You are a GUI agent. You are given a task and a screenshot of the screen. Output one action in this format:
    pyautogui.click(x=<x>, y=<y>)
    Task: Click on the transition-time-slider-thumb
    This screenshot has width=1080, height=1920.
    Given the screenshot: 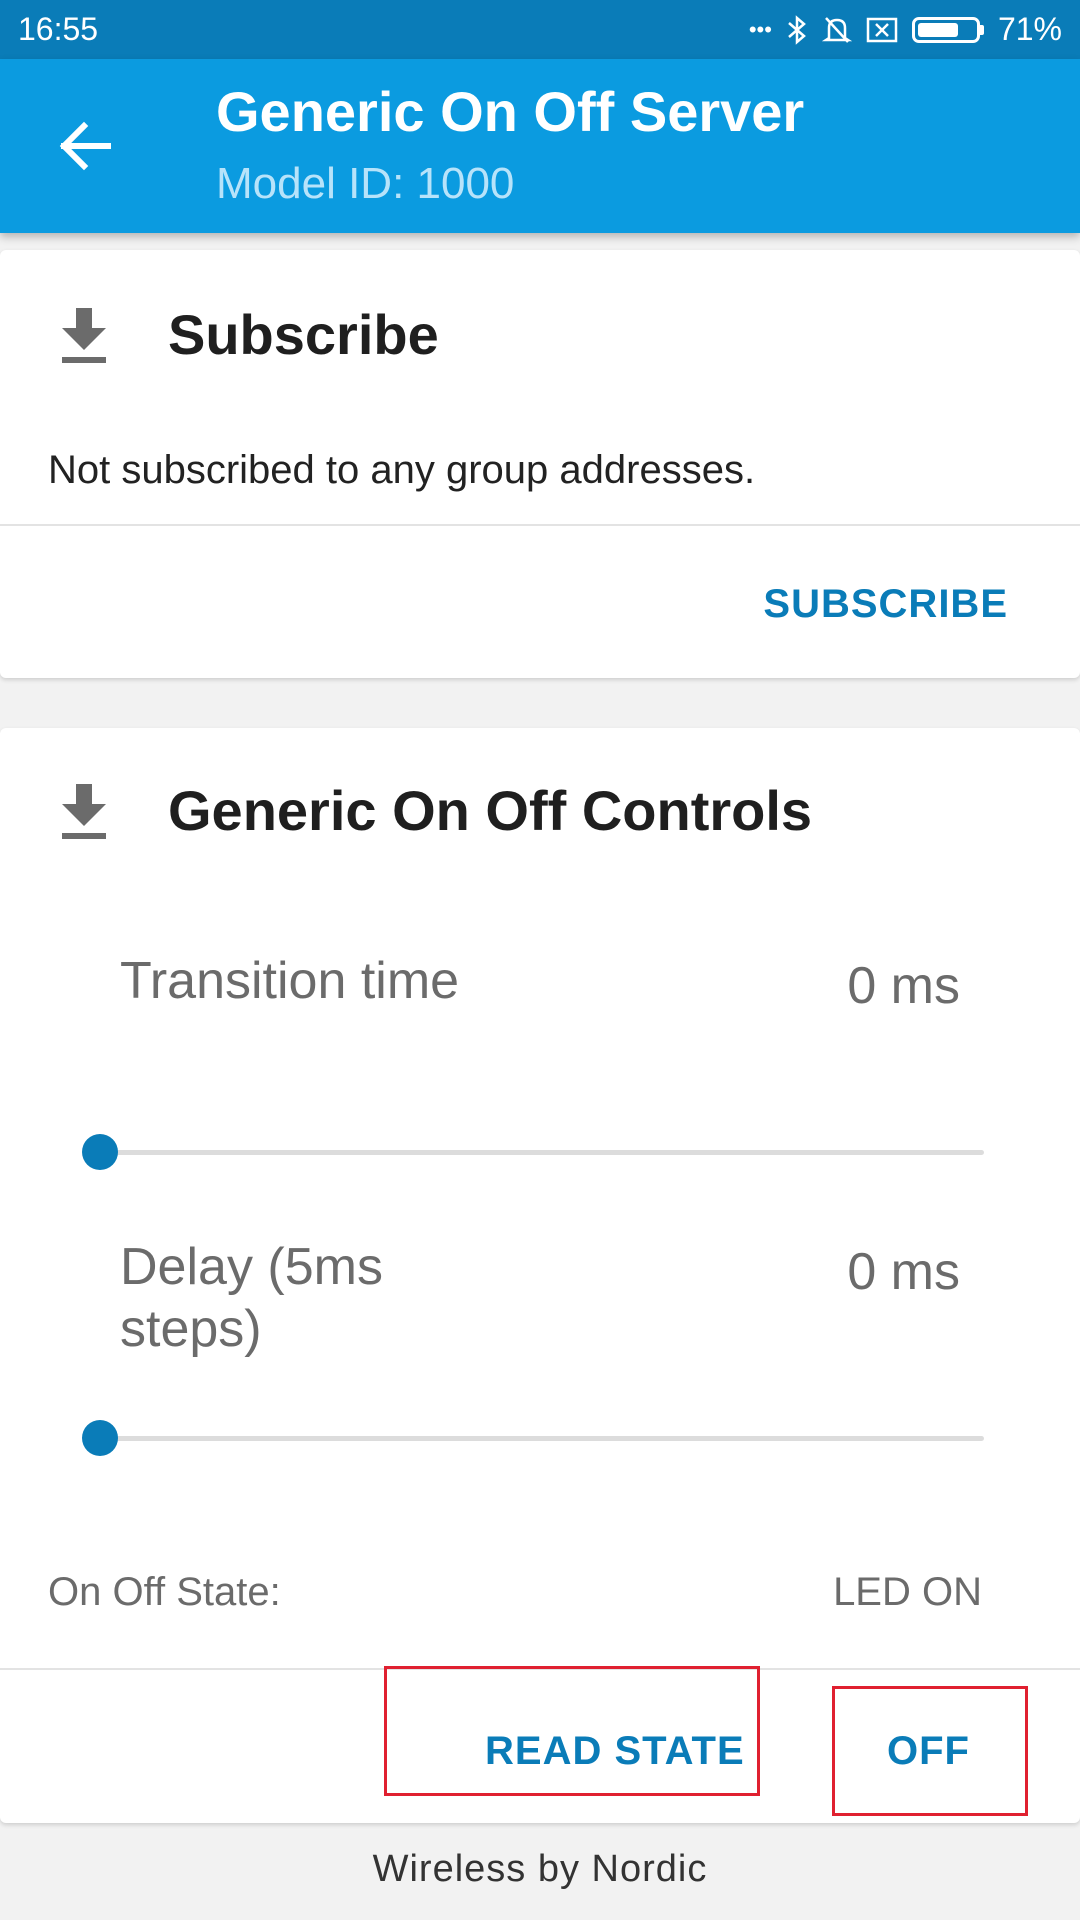 What is the action you would take?
    pyautogui.click(x=100, y=1152)
    